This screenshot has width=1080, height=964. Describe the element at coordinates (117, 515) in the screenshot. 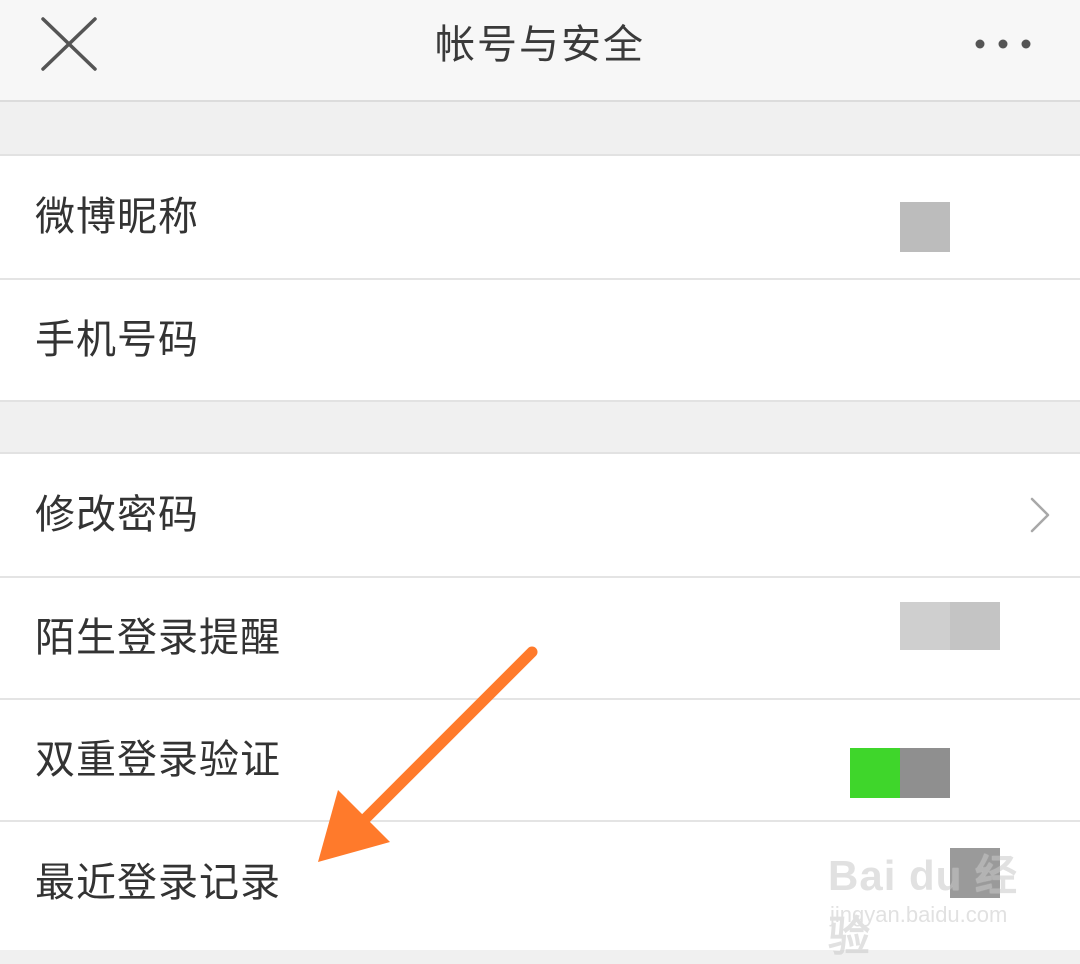

I see `row-label: 修改密码` at that location.